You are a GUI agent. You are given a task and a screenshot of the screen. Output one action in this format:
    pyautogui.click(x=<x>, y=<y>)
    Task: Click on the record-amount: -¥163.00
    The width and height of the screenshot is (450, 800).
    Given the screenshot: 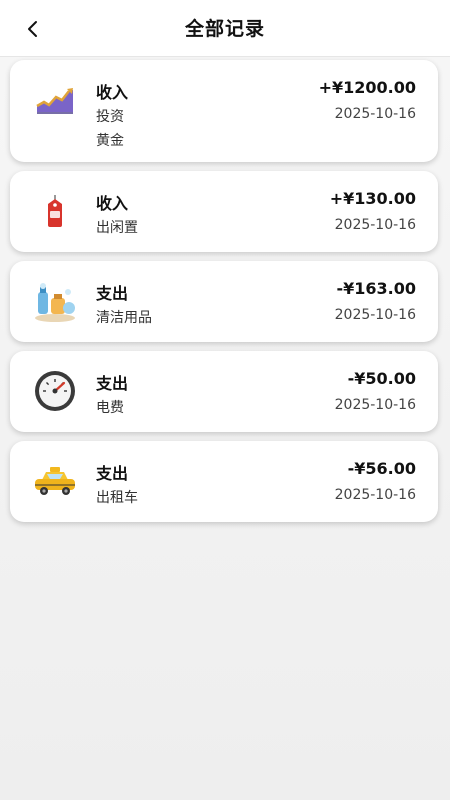 What is the action you would take?
    pyautogui.click(x=376, y=288)
    